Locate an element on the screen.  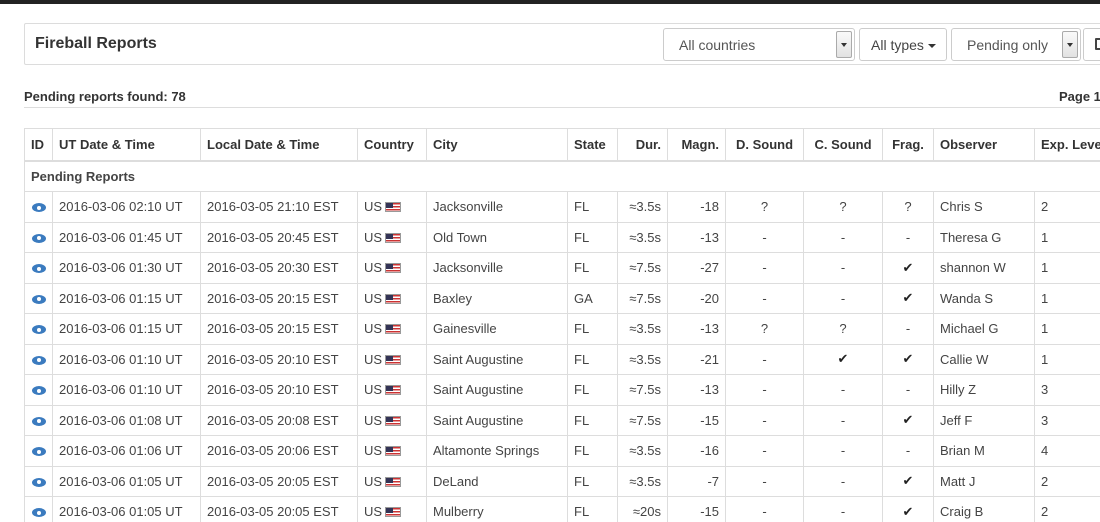
dsound-cell-text: ? is located at coordinates (764, 329).